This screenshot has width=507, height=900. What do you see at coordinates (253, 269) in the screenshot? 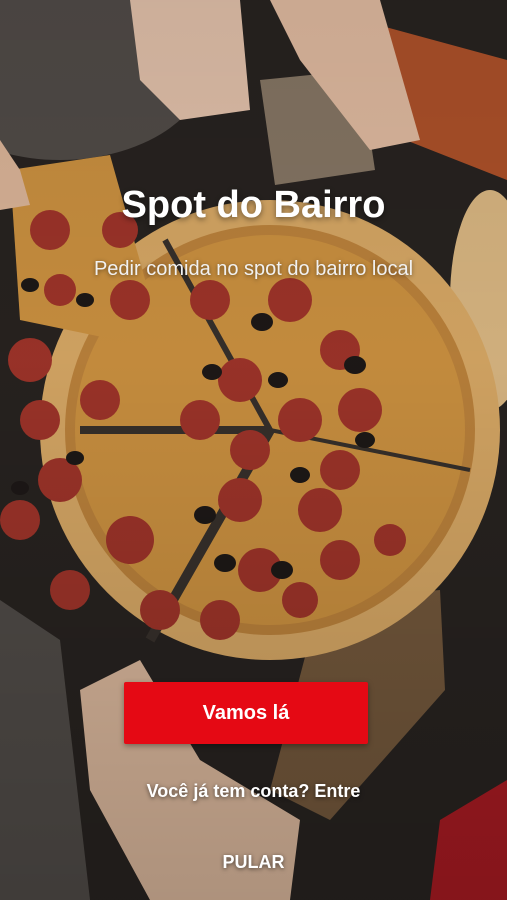
I see `app-subtitle: Pedir comida no spot do bairro local` at bounding box center [253, 269].